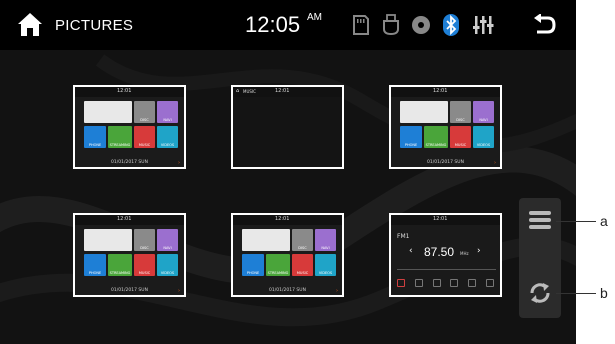 The width and height of the screenshot is (615, 344). What do you see at coordinates (238, 91) in the screenshot?
I see `thumb-home-icon: ⌂` at bounding box center [238, 91].